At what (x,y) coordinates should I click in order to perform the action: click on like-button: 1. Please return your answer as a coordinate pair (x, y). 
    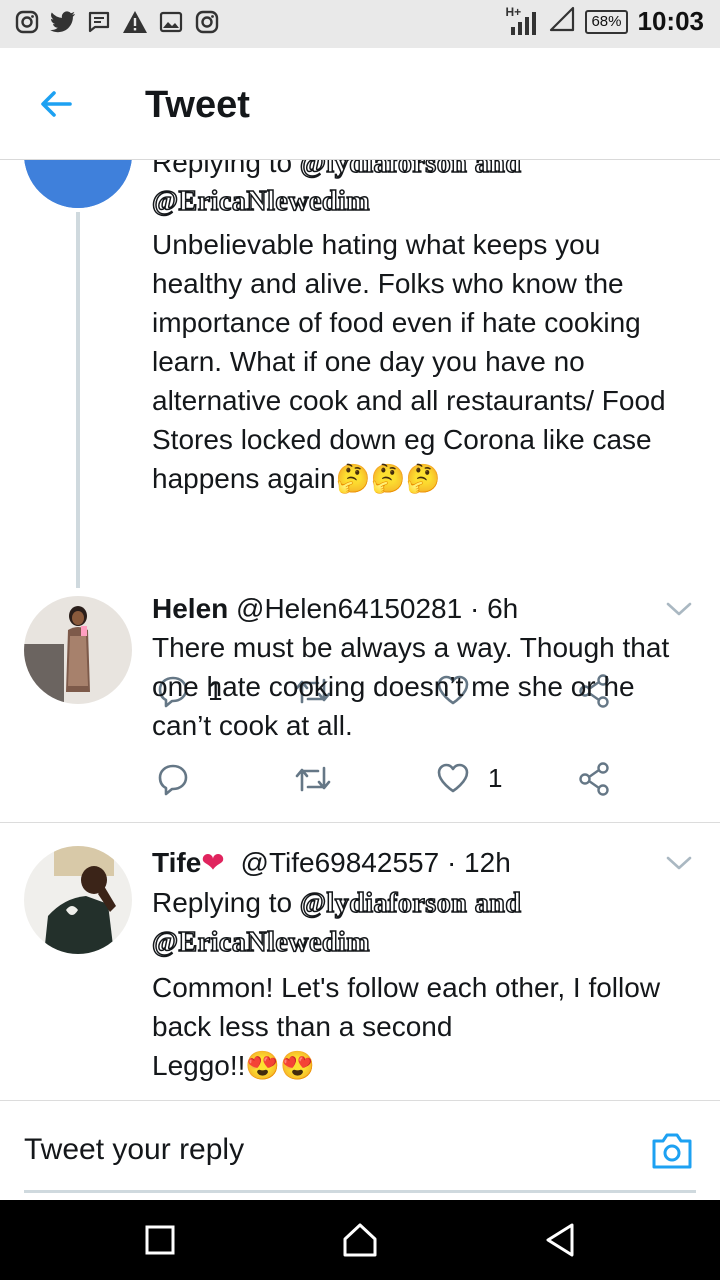
    Looking at the image, I should click on (469, 778).